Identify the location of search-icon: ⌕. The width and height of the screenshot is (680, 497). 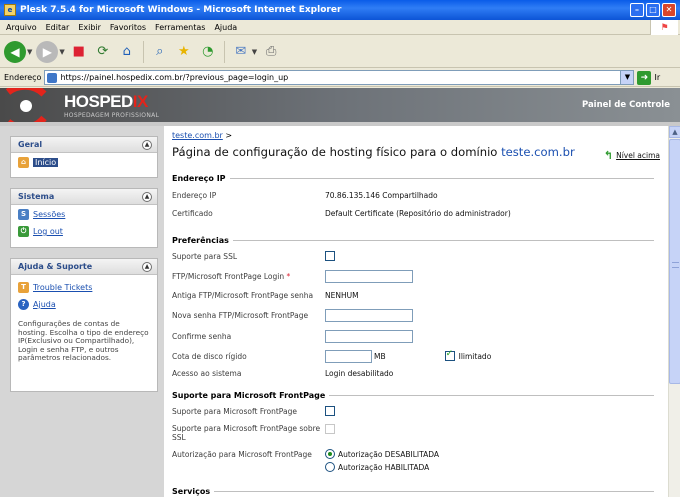
(160, 52).